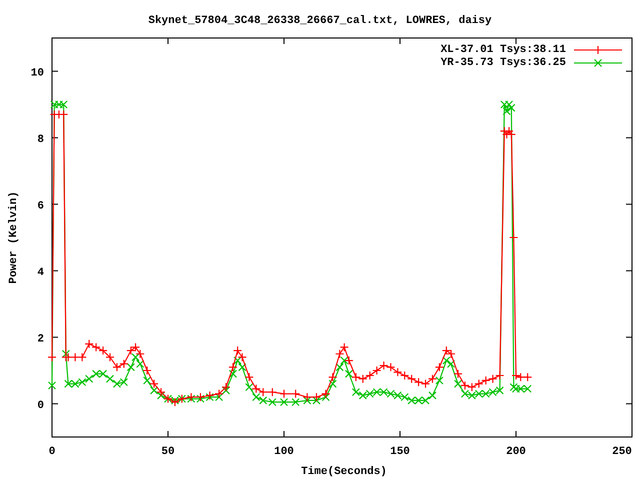 The image size is (640, 480). Describe the element at coordinates (40, 272) in the screenshot. I see `tick-label: 4` at that location.